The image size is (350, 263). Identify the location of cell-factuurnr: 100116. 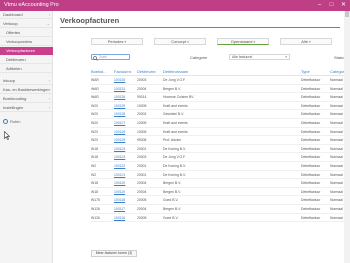
(119, 218).